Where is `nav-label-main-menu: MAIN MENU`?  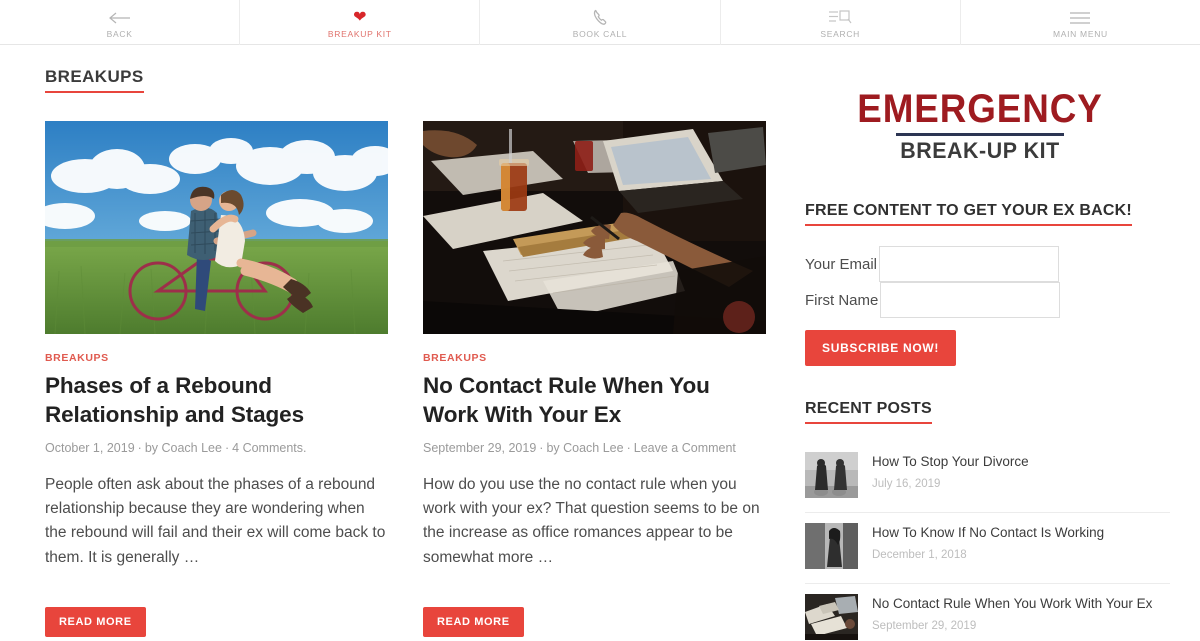 nav-label-main-menu: MAIN MENU is located at coordinates (1080, 34).